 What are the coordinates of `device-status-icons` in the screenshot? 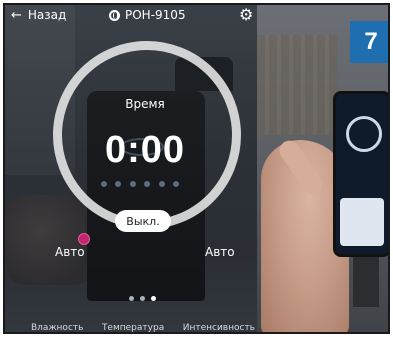 It's located at (140, 188).